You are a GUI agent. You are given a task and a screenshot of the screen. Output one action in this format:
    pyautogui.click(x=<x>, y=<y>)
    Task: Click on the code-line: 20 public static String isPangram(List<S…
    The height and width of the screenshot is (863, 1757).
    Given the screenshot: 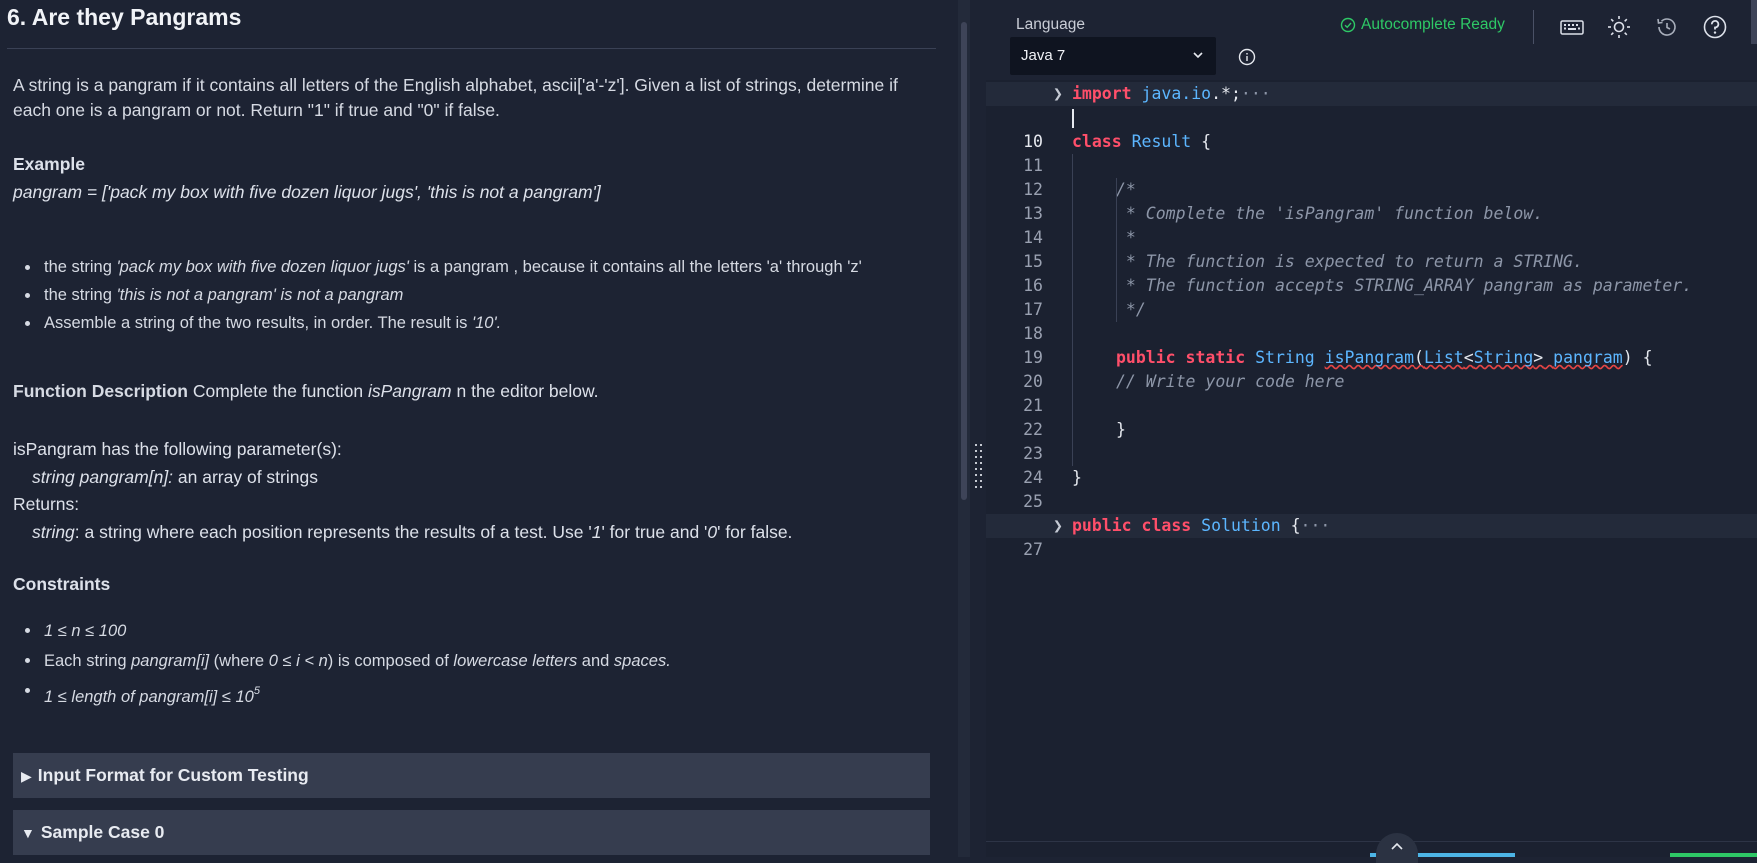 What is the action you would take?
    pyautogui.click(x=1371, y=368)
    